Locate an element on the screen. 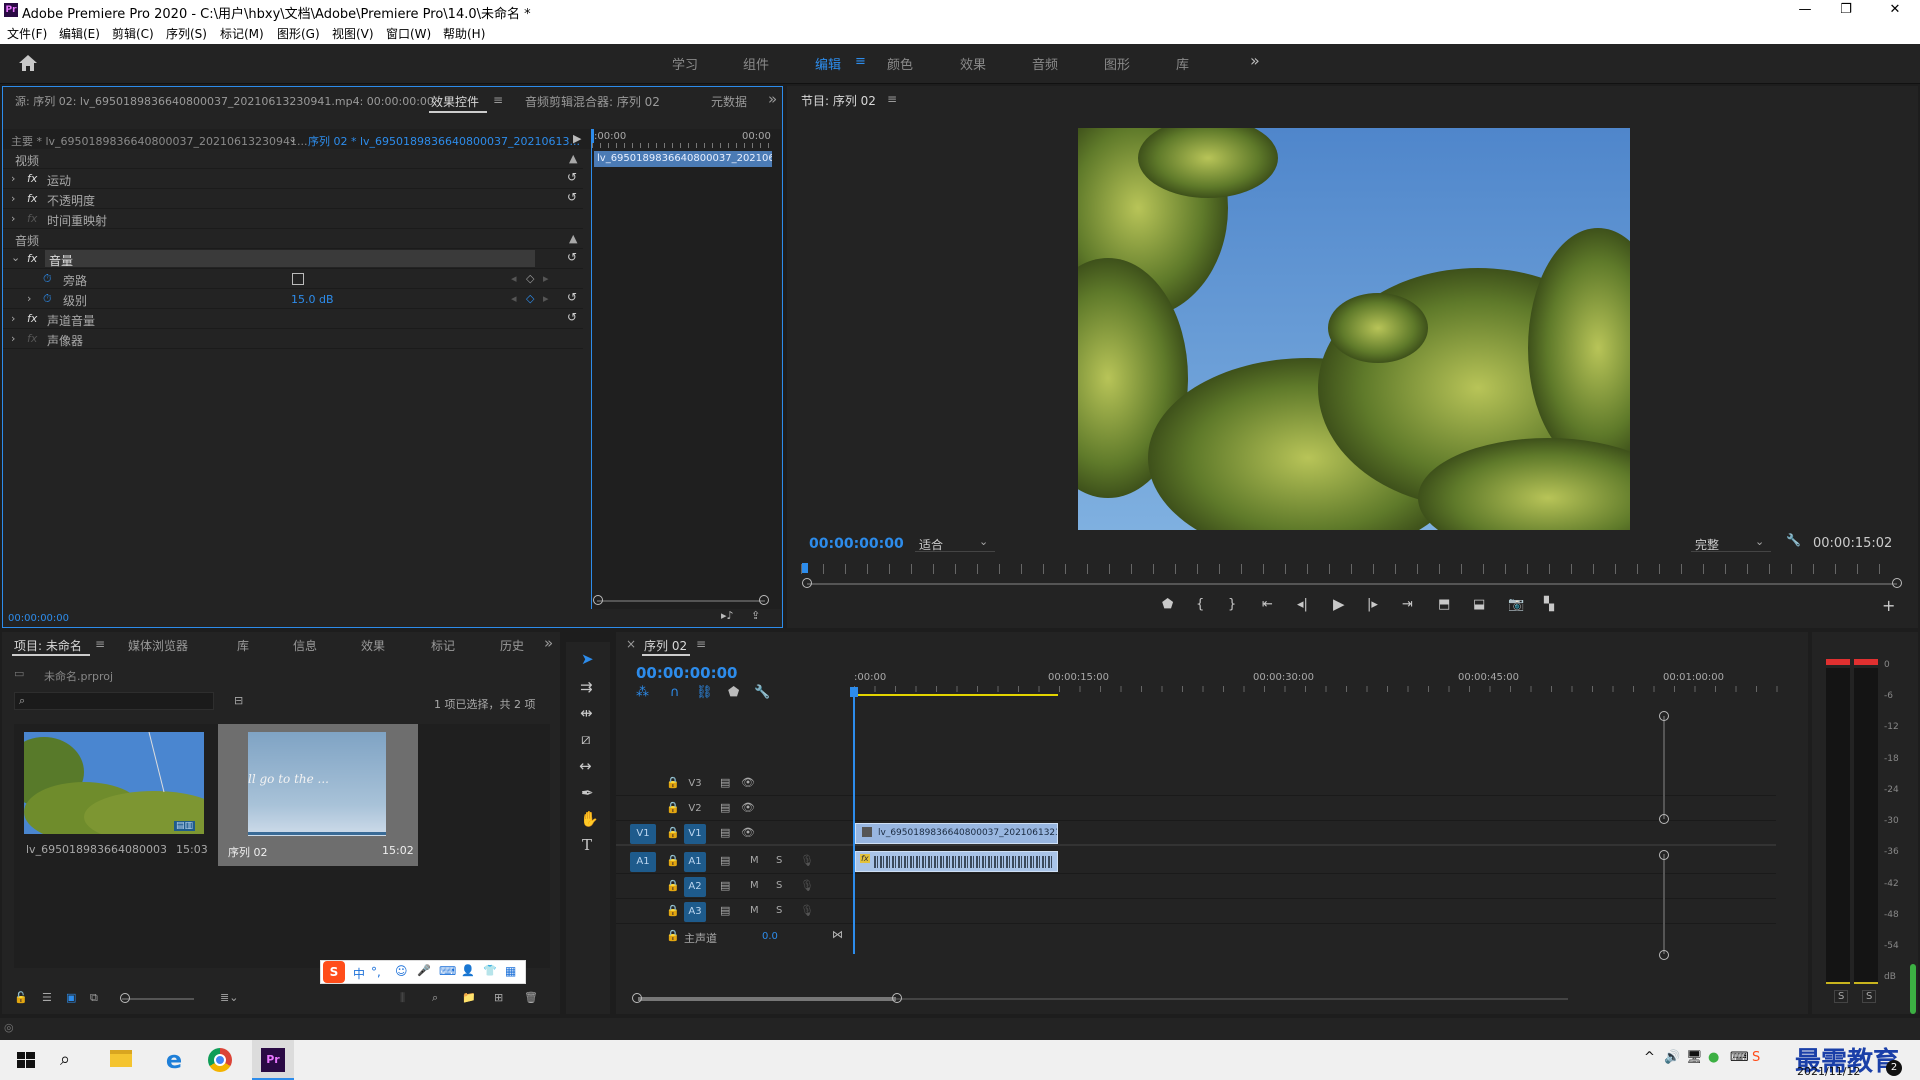 This screenshot has height=1080, width=1920. extract-icon: ⬓ is located at coordinates (1479, 604).